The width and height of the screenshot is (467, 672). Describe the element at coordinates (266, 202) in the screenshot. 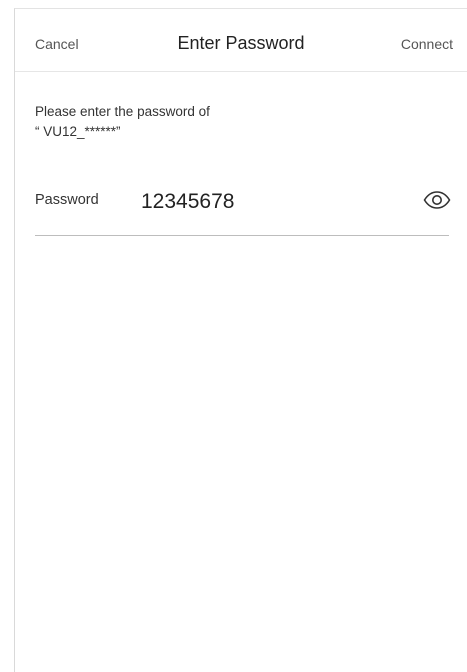

I see `password-input` at that location.